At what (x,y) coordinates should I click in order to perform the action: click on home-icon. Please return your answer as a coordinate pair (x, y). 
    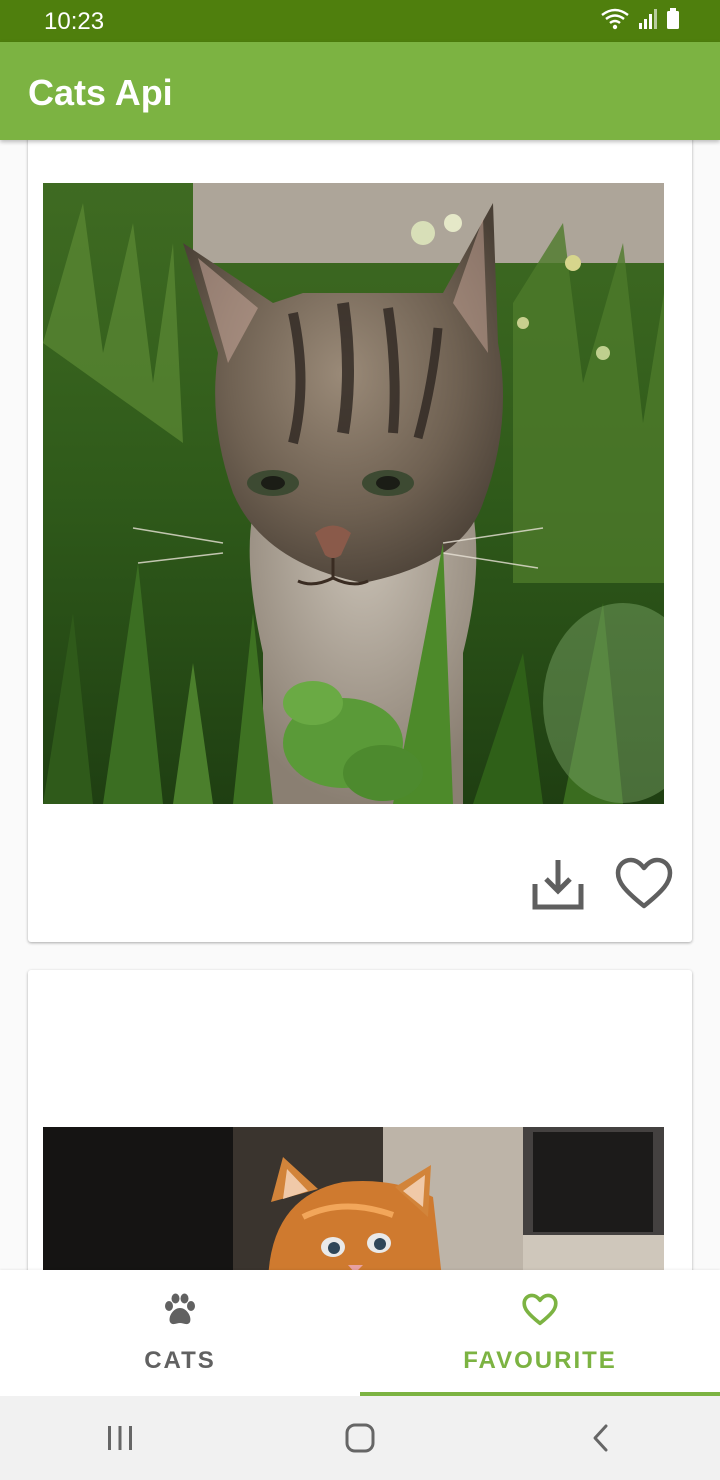
    Looking at the image, I should click on (360, 1438).